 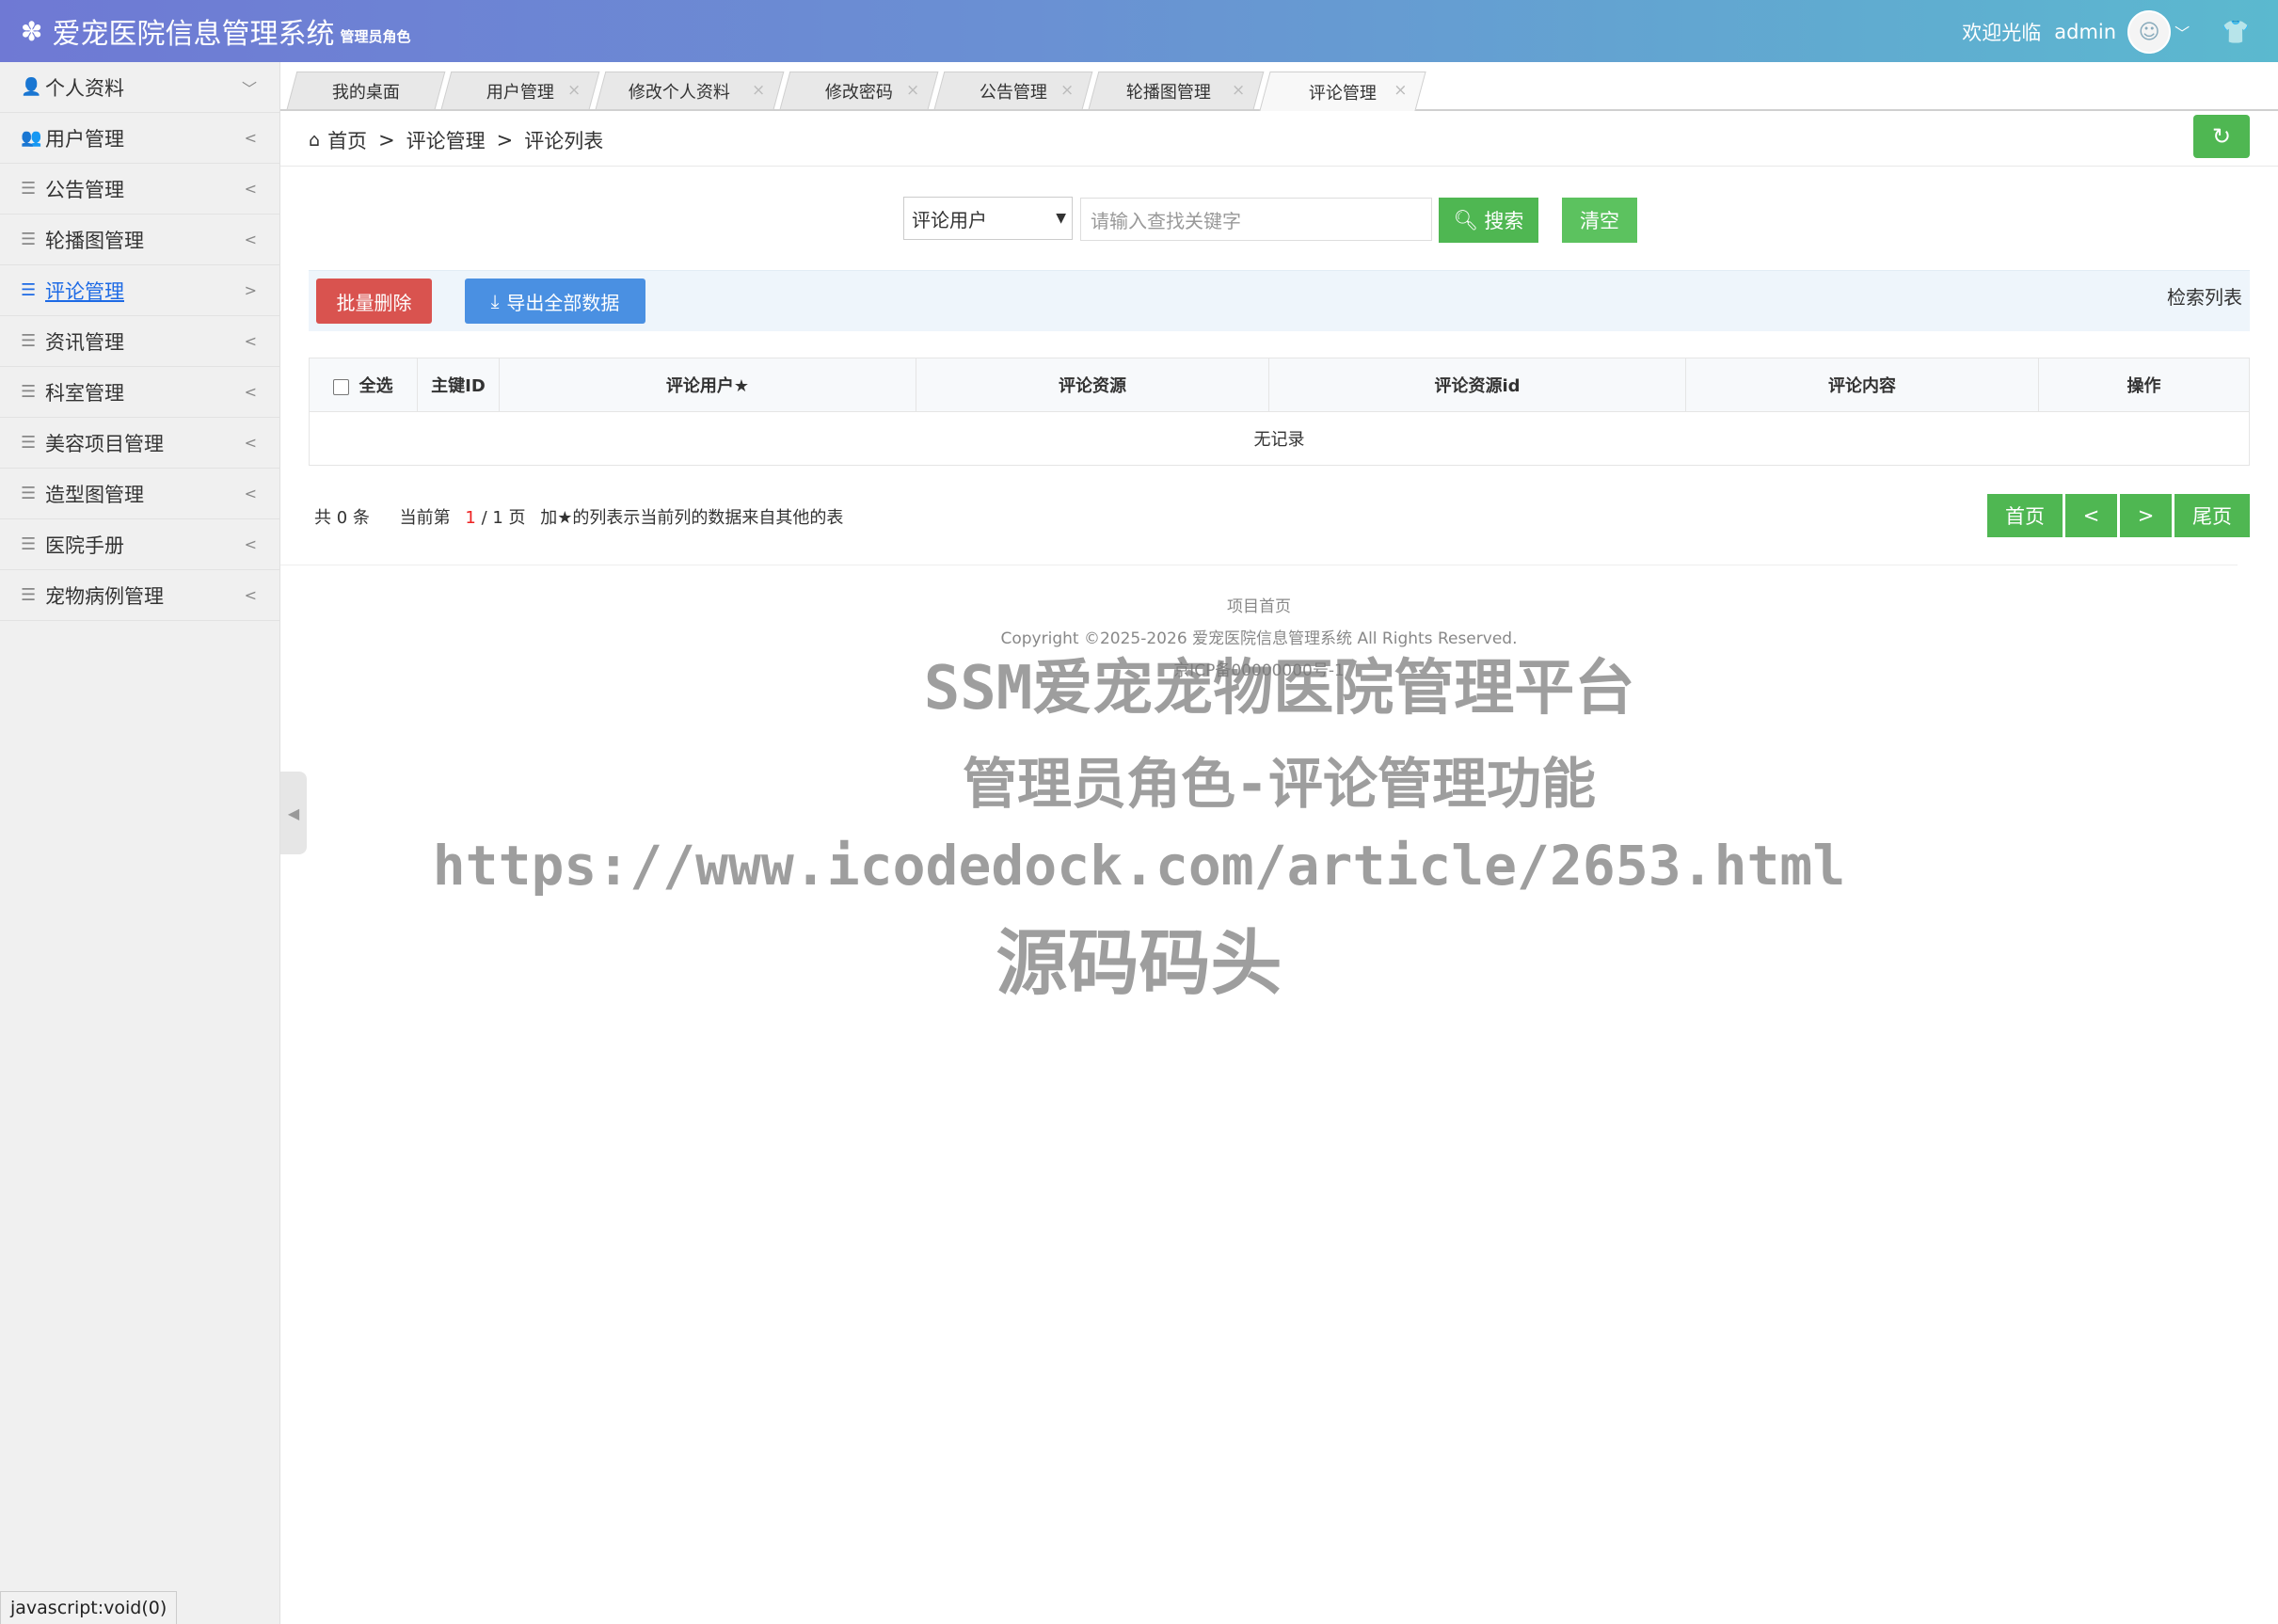 I want to click on select-all-checkbox, so click(x=341, y=386).